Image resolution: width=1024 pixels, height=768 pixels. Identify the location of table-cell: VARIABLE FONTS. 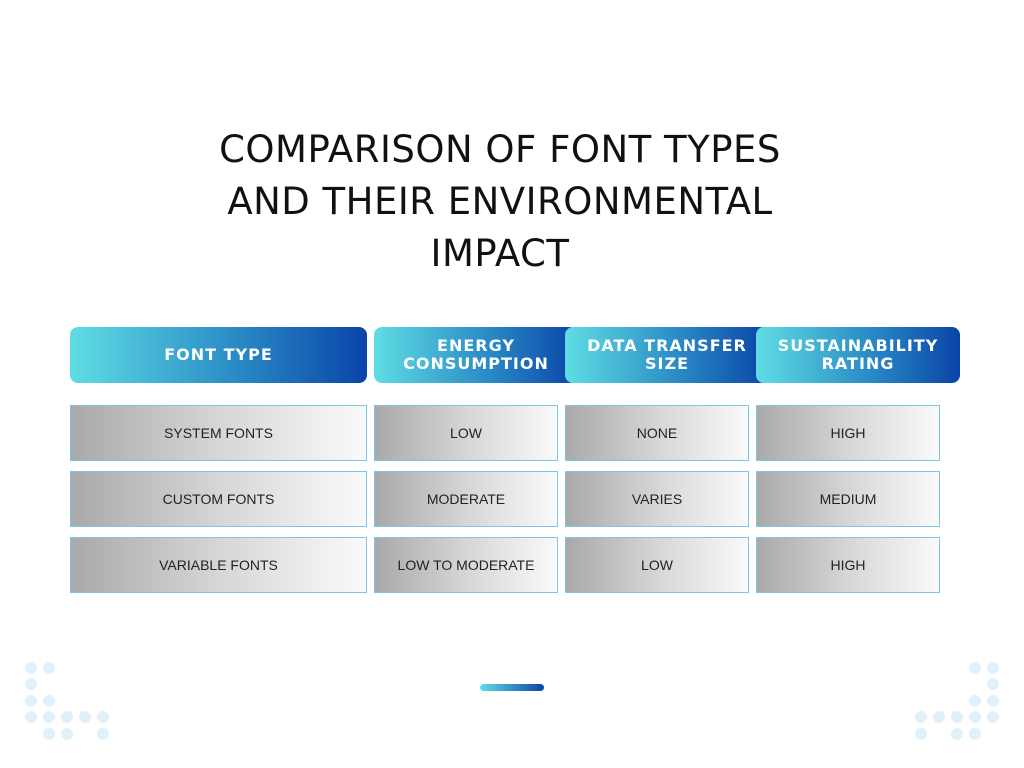
(218, 565).